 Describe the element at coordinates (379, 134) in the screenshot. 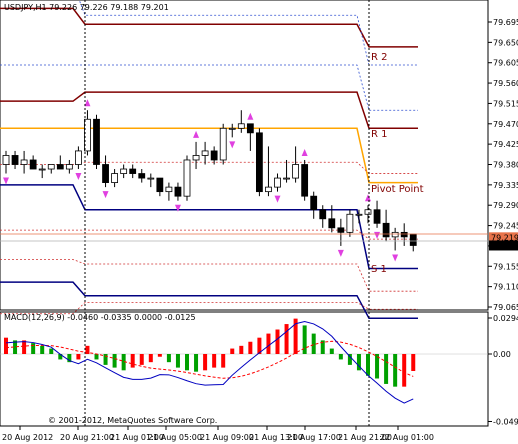

I see `r1-label: R 1` at that location.